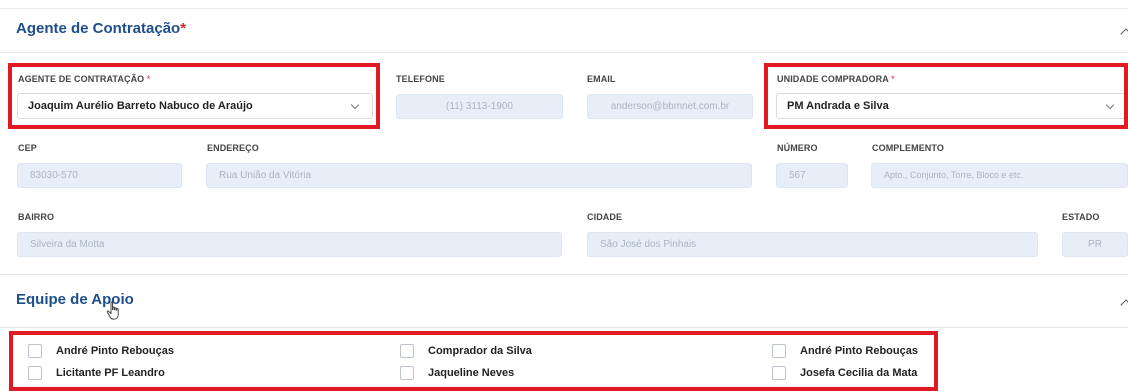 This screenshot has width=1128, height=391. Describe the element at coordinates (233, 148) in the screenshot. I see `endereco-label: ENDEREÇO` at that location.